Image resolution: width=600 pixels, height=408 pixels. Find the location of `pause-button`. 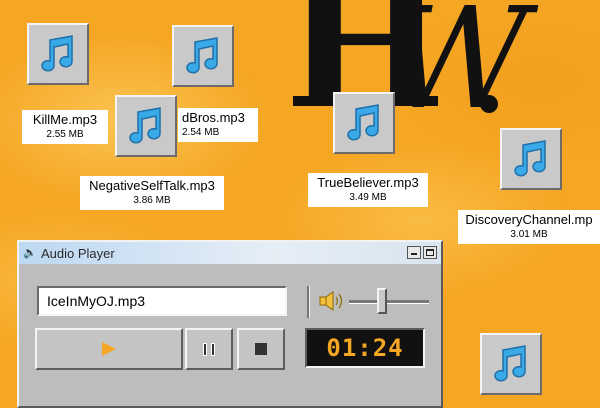

pause-button is located at coordinates (209, 349).